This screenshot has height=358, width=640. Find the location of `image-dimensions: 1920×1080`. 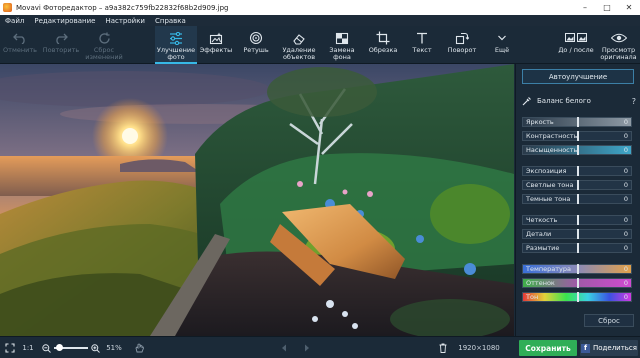

image-dimensions: 1920×1080 is located at coordinates (479, 348).